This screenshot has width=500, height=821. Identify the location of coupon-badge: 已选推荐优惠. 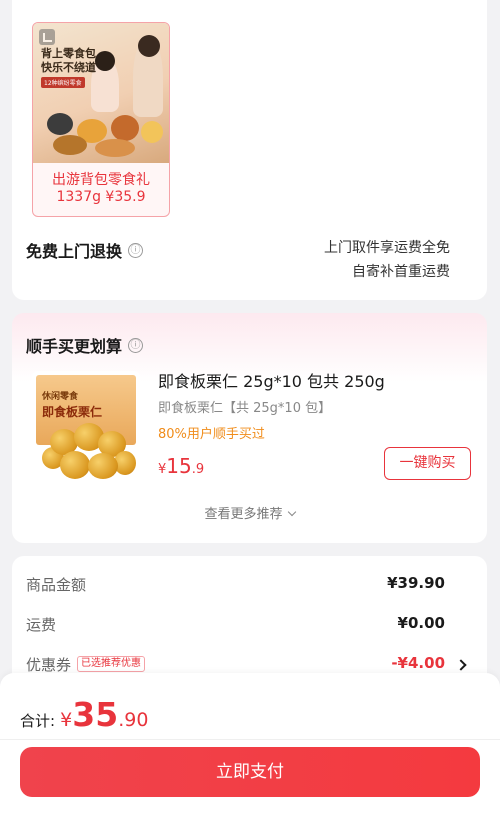
(111, 663).